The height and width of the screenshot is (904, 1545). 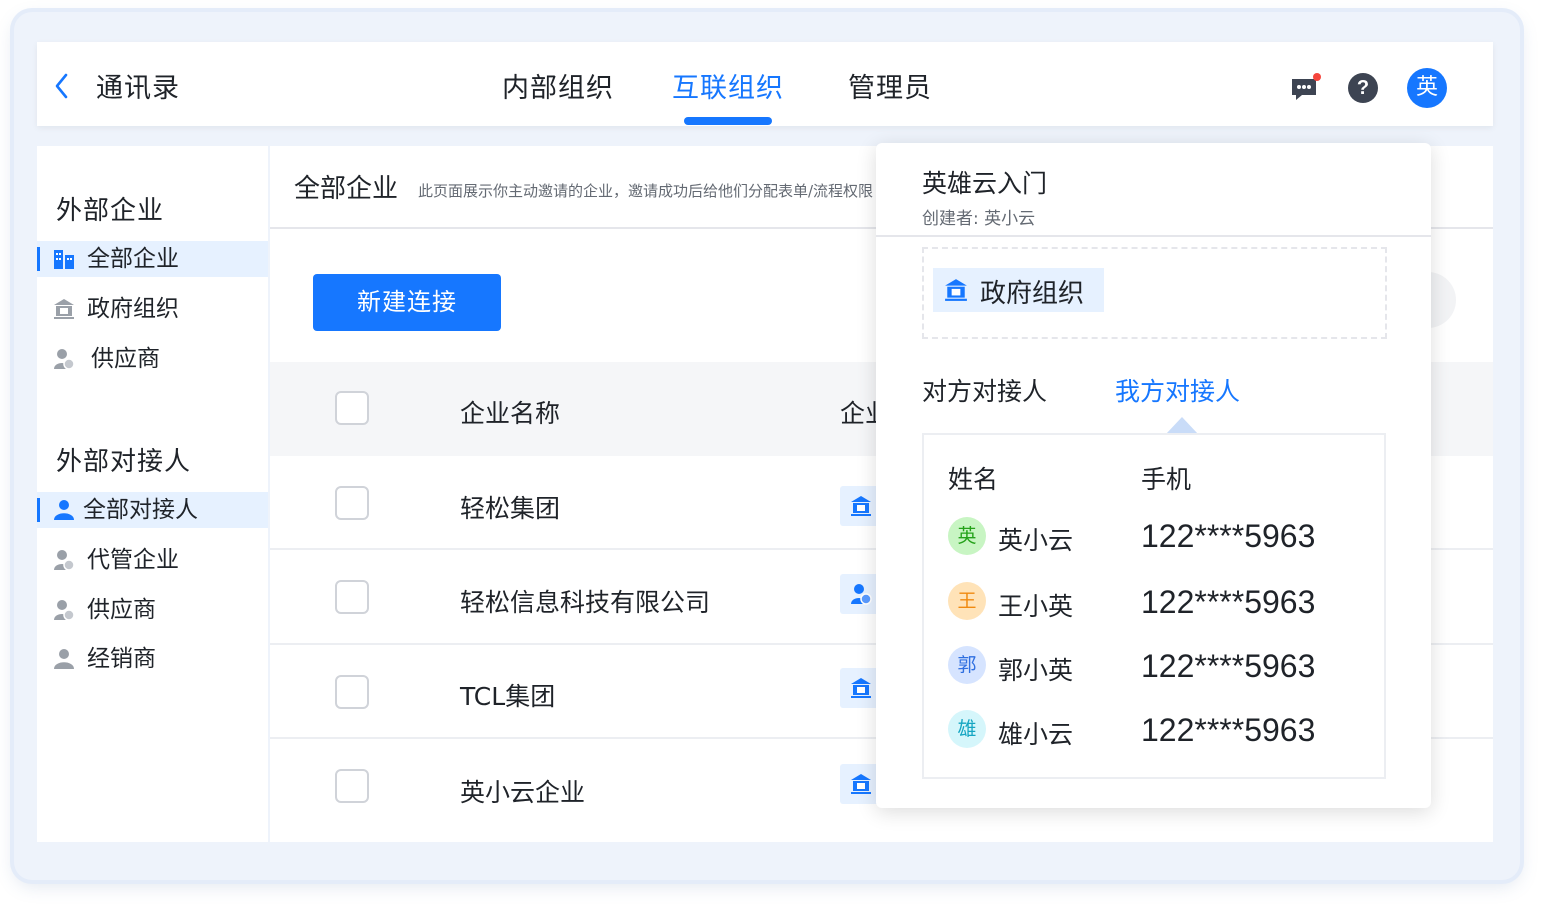 I want to click on user-avatar: 英, so click(x=1427, y=88).